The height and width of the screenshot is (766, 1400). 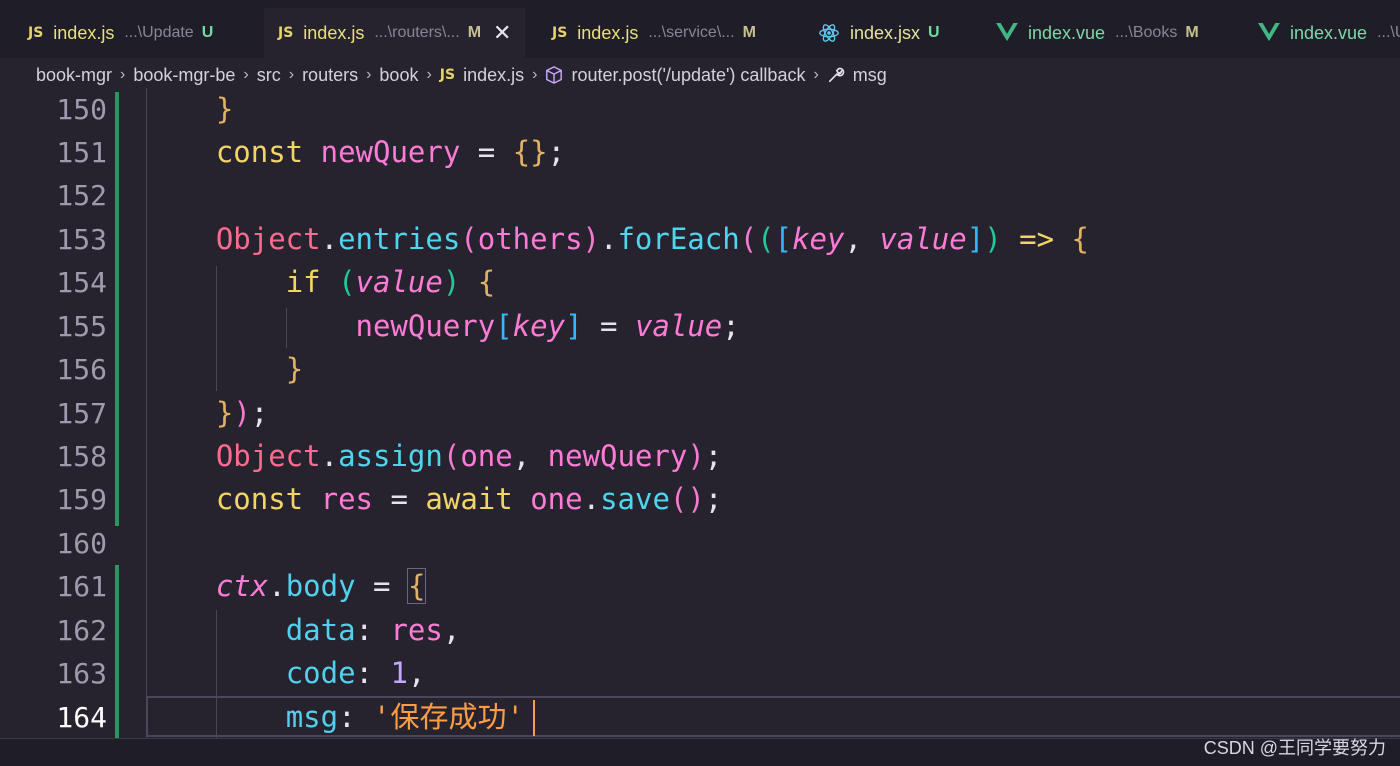 What do you see at coordinates (81, 369) in the screenshot?
I see `line-number: 156` at bounding box center [81, 369].